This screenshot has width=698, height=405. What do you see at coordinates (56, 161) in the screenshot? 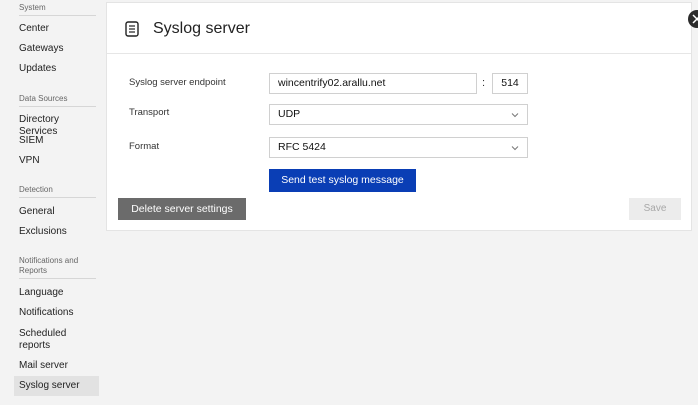
I see `sidebar-item-vpn: VPN` at bounding box center [56, 161].